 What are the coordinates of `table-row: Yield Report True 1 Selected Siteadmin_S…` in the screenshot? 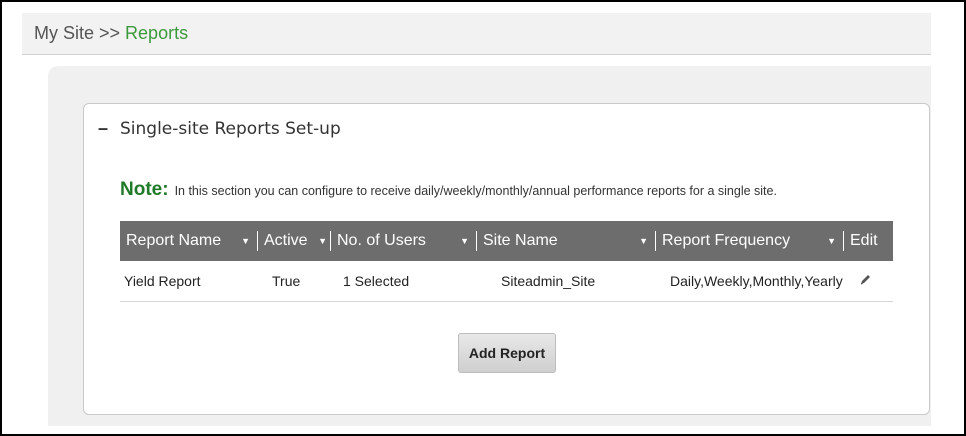 It's located at (506, 281).